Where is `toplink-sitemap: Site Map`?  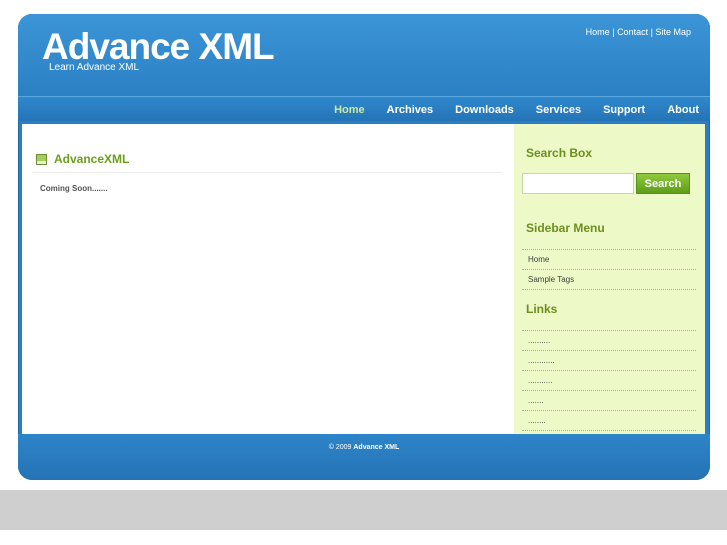 toplink-sitemap: Site Map is located at coordinates (673, 32).